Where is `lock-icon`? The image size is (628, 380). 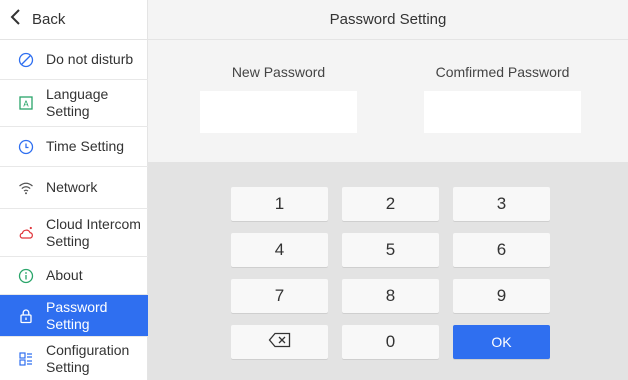
lock-icon is located at coordinates (26, 316).